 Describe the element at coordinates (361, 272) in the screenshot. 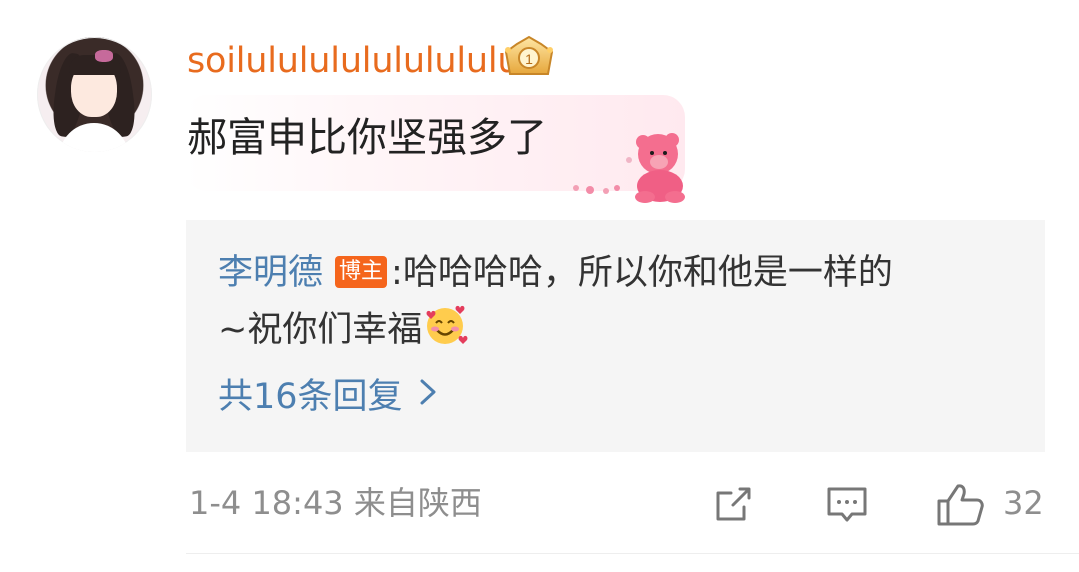

I see `blogger-badge: 博主` at that location.